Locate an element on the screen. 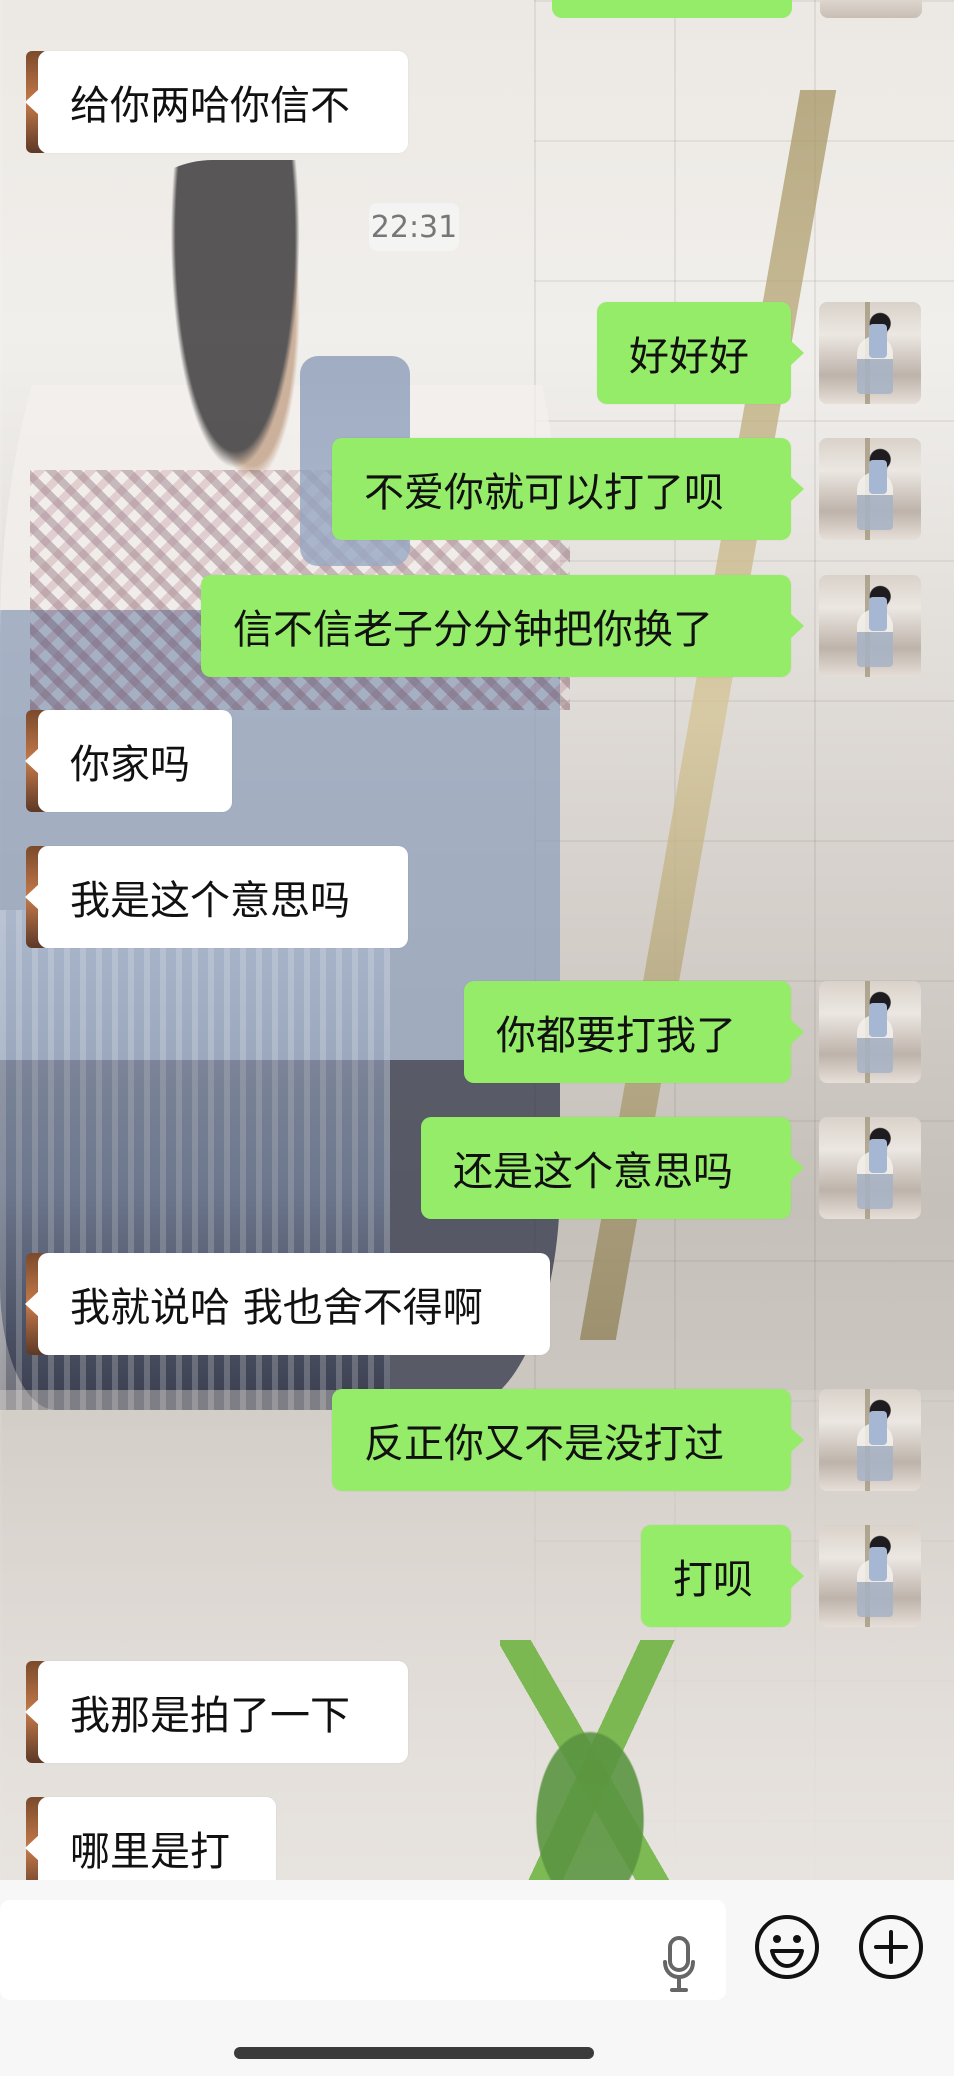 The image size is (954, 2076). message-row: 好好好 is located at coordinates (700, 353).